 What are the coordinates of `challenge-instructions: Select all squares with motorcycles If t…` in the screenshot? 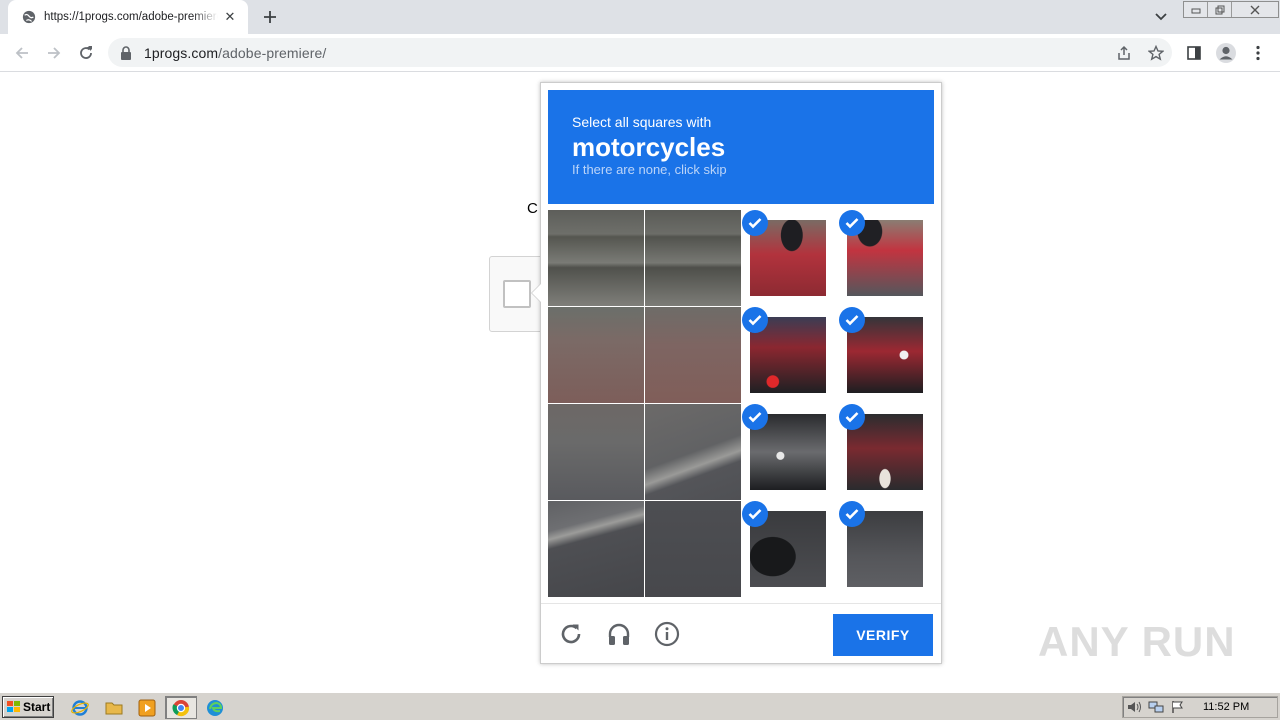 It's located at (741, 147).